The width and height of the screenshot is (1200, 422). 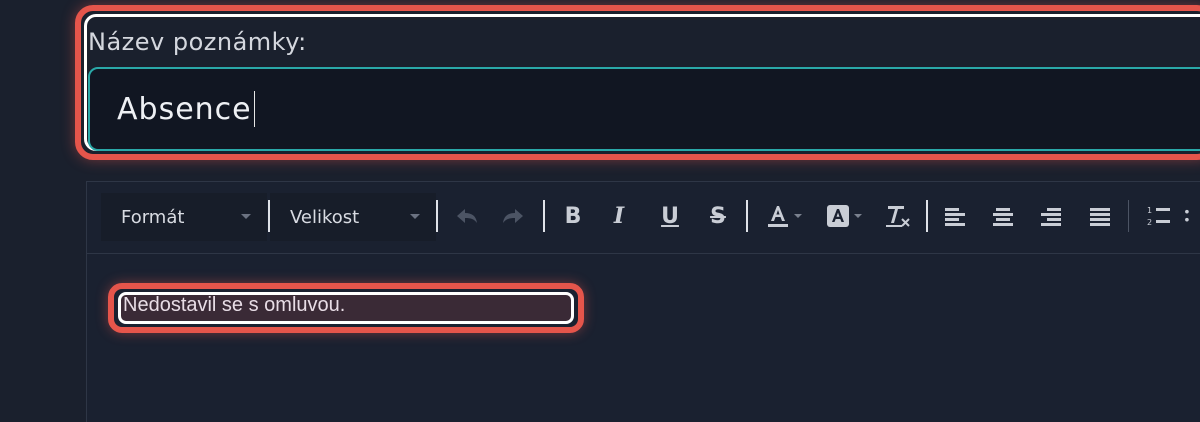 I want to click on align-justify-button, so click(x=1100, y=216).